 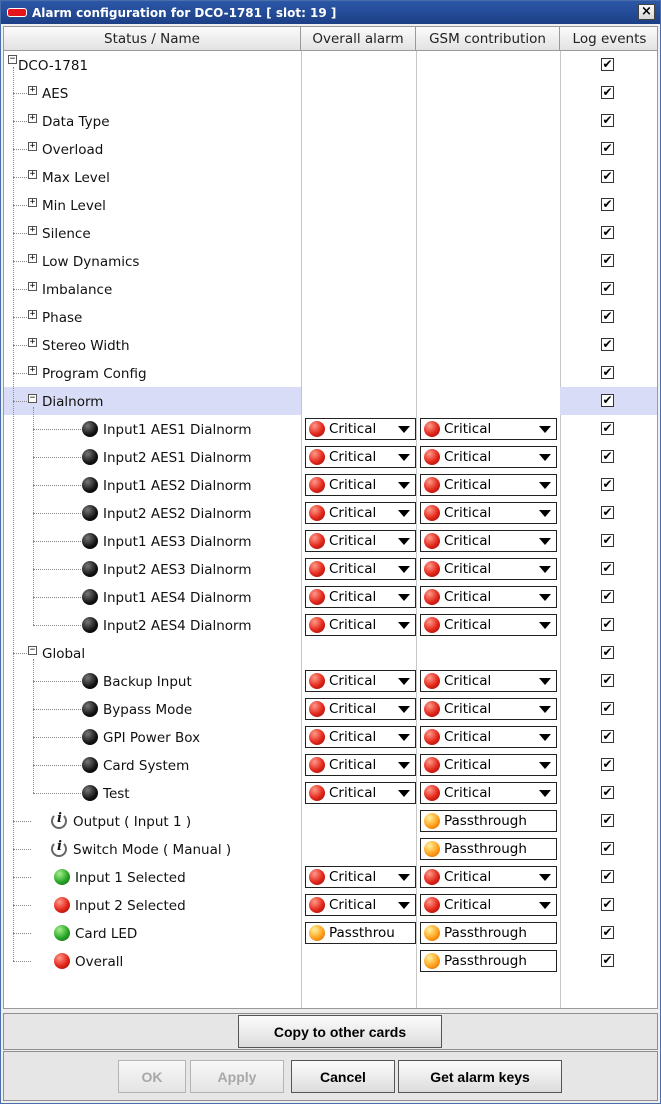 I want to click on tree-row: Input 1 Selected Critical Critical ✔, so click(x=330, y=877).